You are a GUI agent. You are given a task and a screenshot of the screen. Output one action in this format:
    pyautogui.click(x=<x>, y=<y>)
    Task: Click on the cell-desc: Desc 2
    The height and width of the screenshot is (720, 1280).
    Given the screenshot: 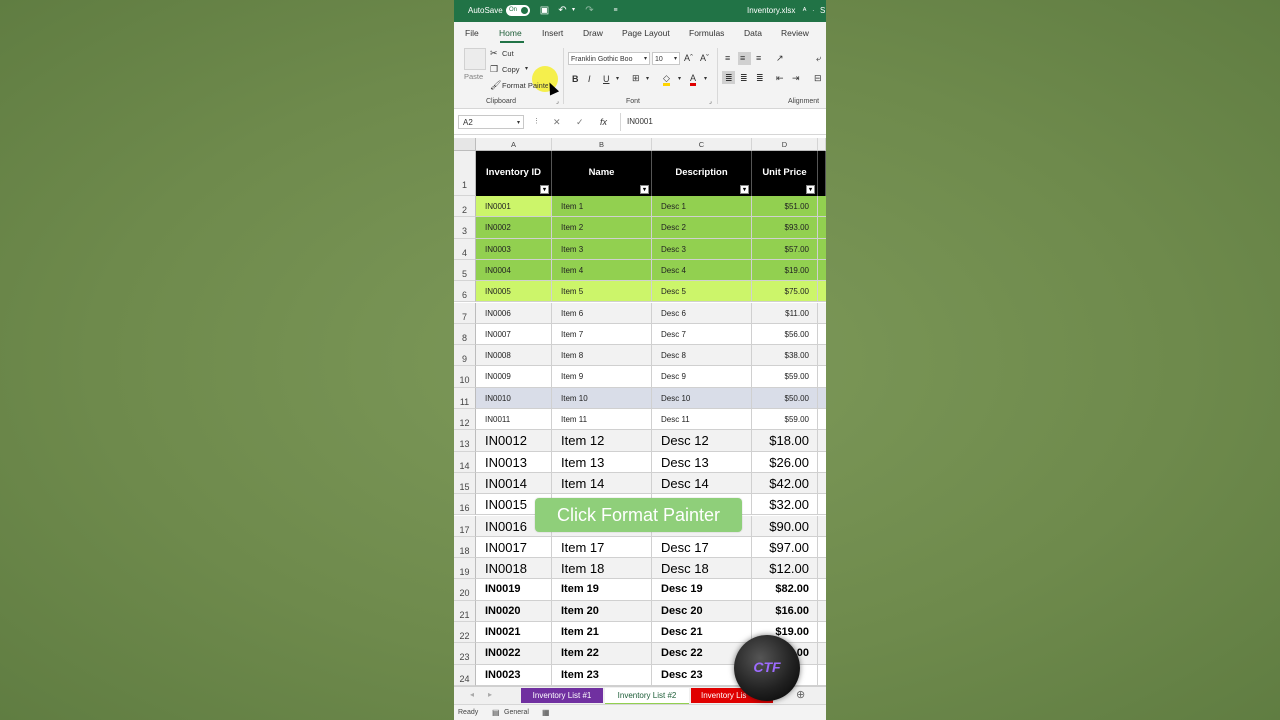 What is the action you would take?
    pyautogui.click(x=702, y=227)
    